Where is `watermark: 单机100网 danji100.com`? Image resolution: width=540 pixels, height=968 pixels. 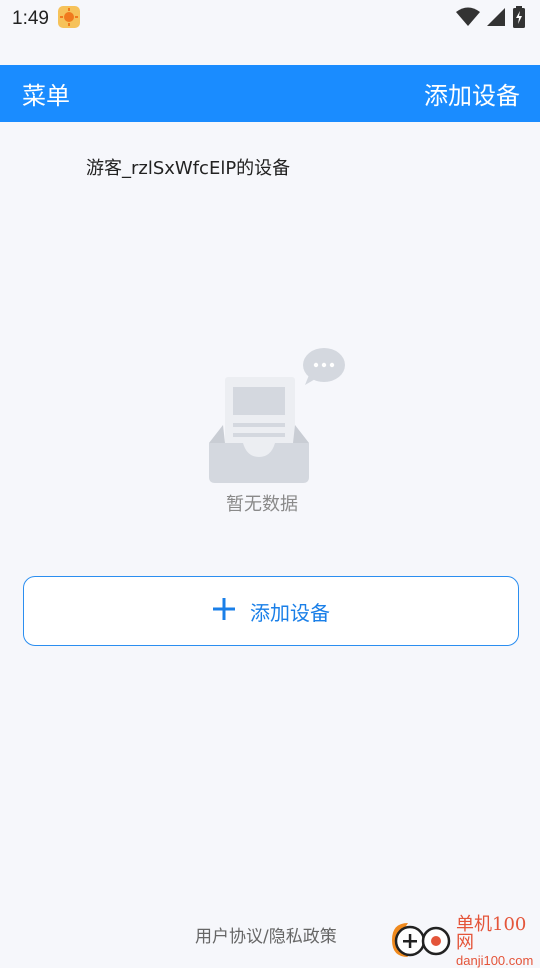
watermark: 单机100网 danji100.com is located at coordinates (464, 941).